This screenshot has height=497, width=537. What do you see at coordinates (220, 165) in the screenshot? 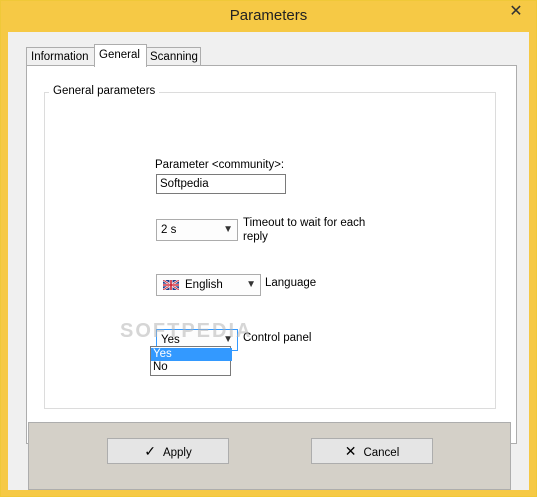
I see `community-label: Parameter <community>:` at bounding box center [220, 165].